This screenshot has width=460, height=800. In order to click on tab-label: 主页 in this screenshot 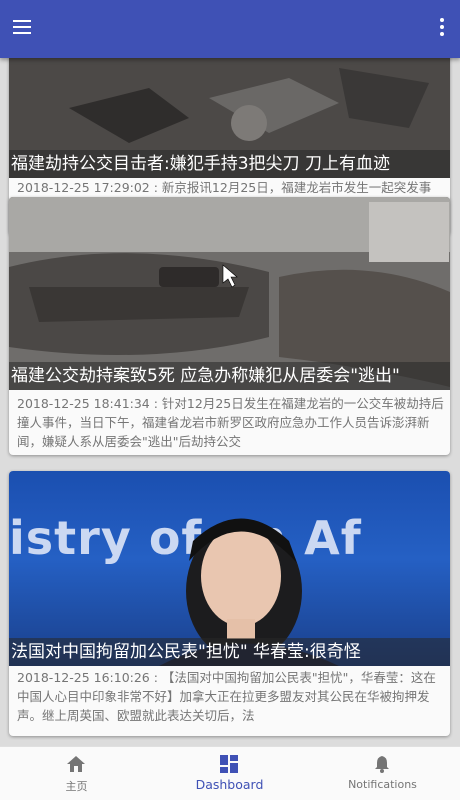, I will do `click(76, 786)`.